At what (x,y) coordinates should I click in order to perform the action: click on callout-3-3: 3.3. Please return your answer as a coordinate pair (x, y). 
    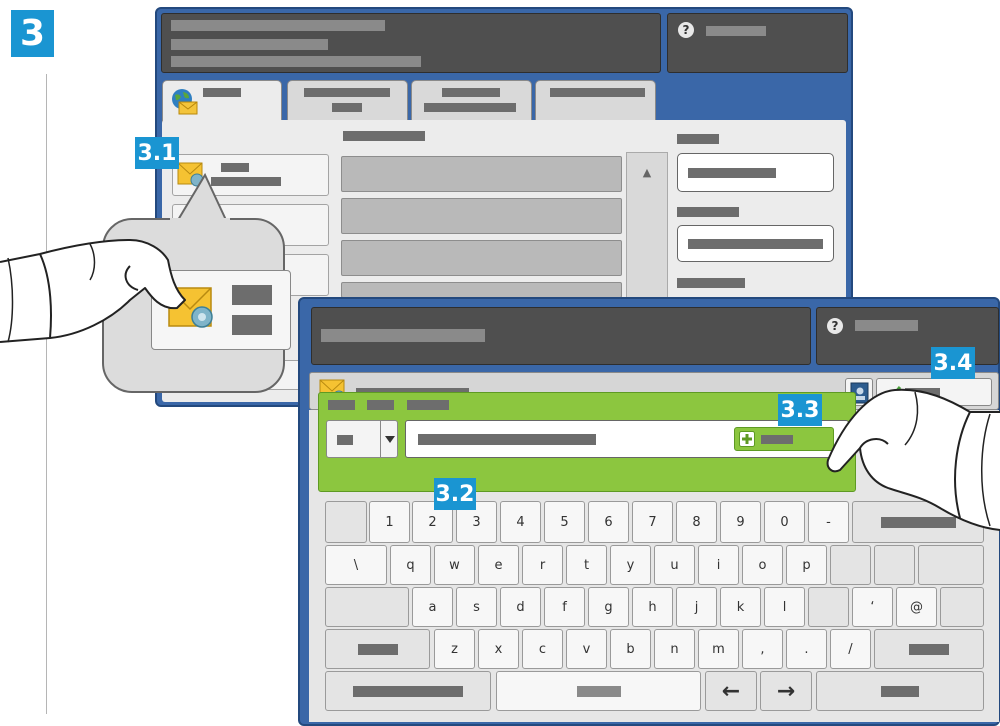
    Looking at the image, I should click on (800, 410).